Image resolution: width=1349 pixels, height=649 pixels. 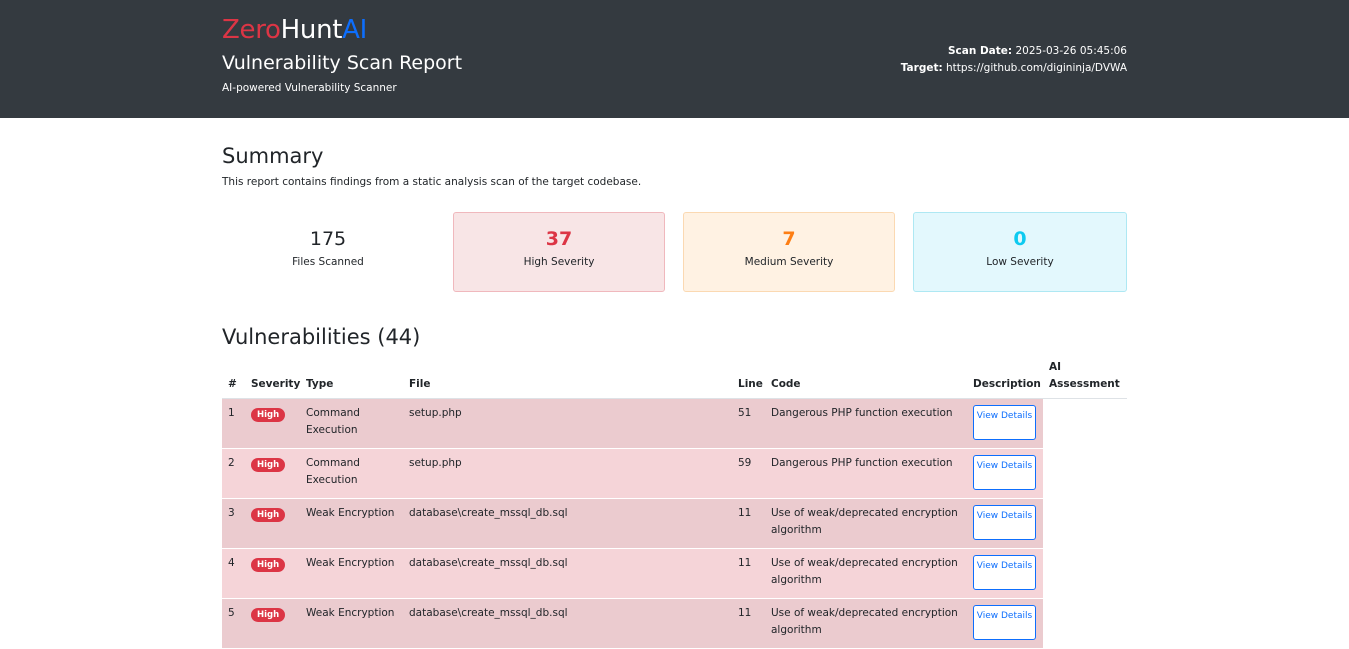 I want to click on row-number: 2, so click(x=233, y=473).